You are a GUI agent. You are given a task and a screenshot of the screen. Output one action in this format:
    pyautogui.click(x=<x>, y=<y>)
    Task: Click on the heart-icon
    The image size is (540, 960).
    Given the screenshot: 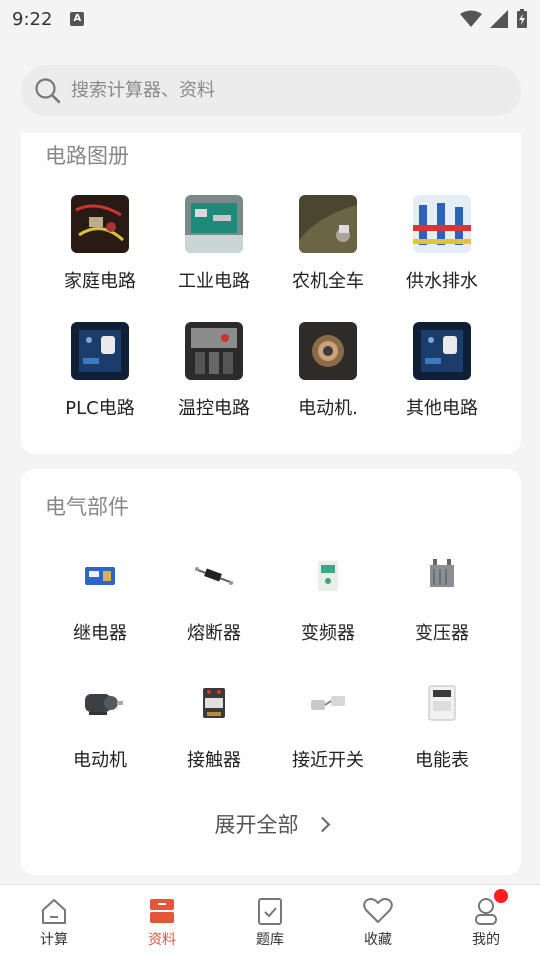 What is the action you would take?
    pyautogui.click(x=378, y=910)
    